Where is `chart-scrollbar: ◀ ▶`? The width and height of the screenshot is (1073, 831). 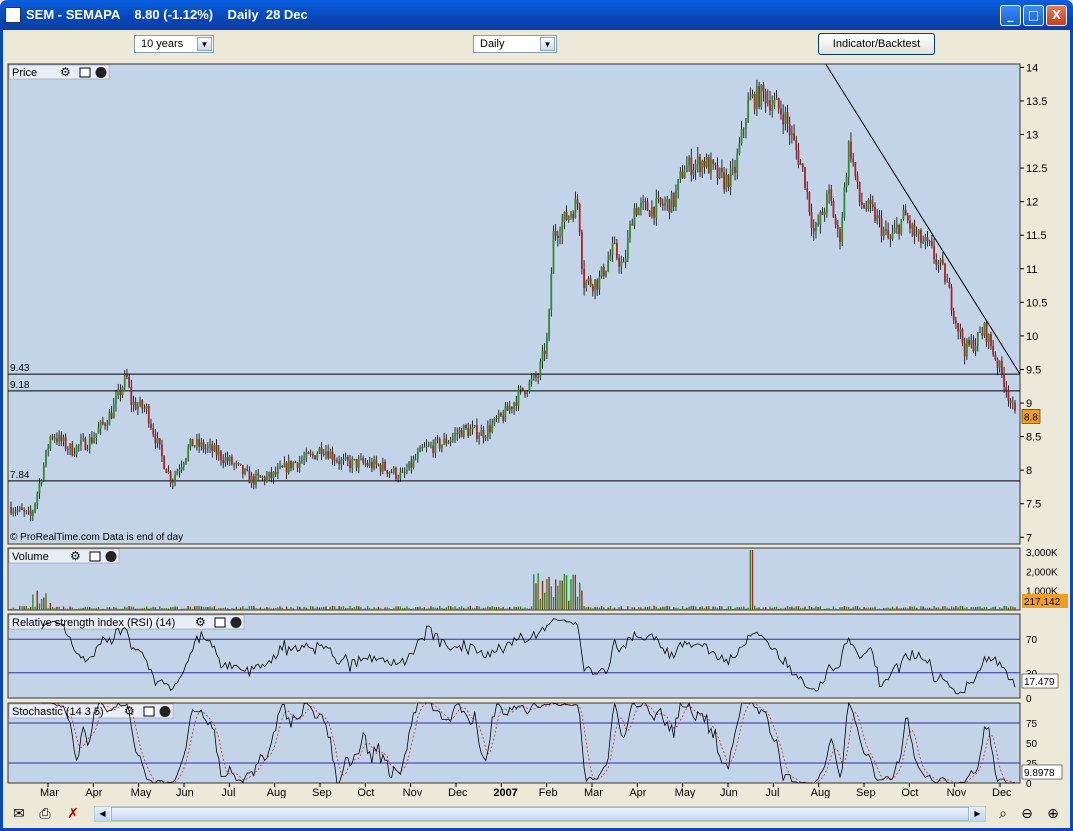 chart-scrollbar: ◀ ▶ is located at coordinates (540, 814).